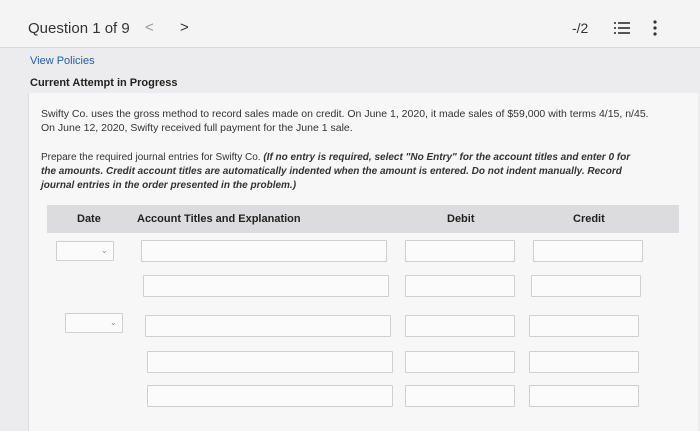 This screenshot has width=700, height=431. Describe the element at coordinates (584, 396) in the screenshot. I see `entry2-row3-credit-input` at that location.